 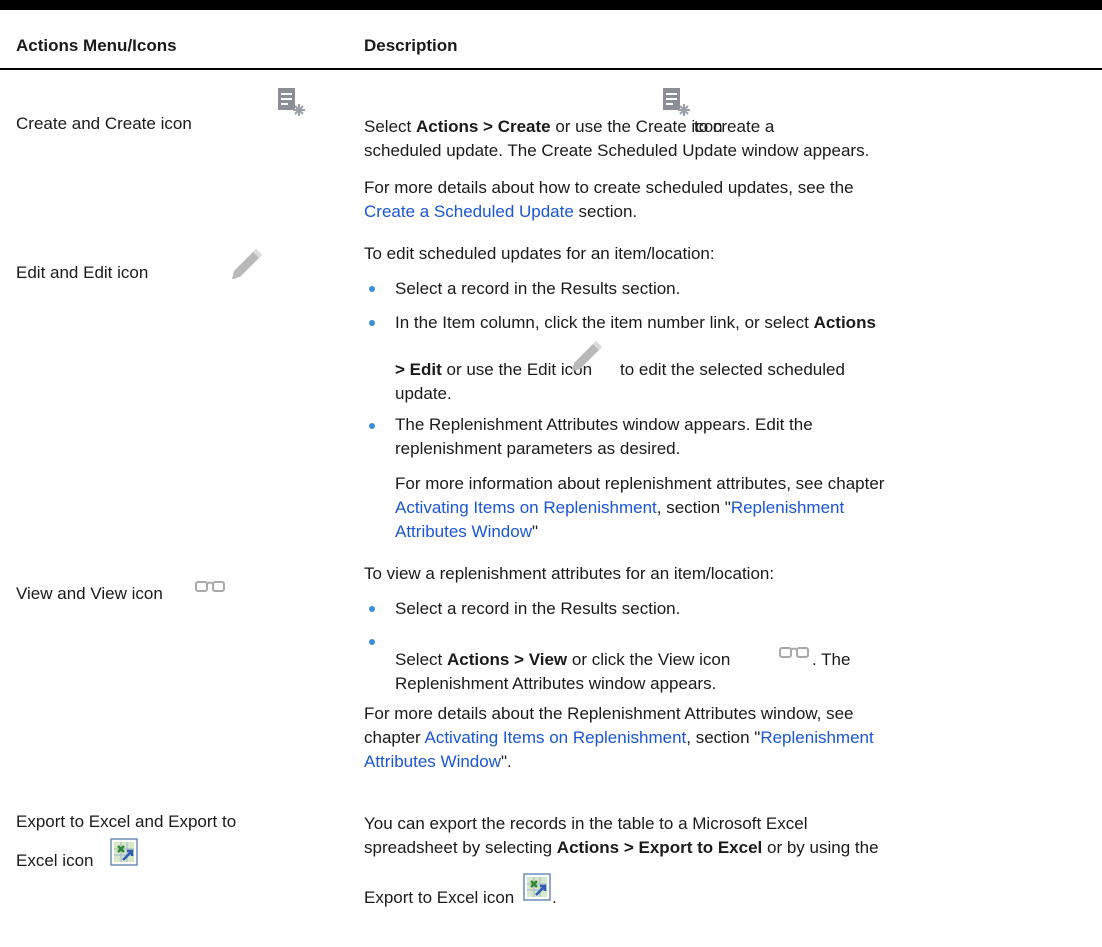 I want to click on export-label-line2: Excel icon, so click(x=55, y=860).